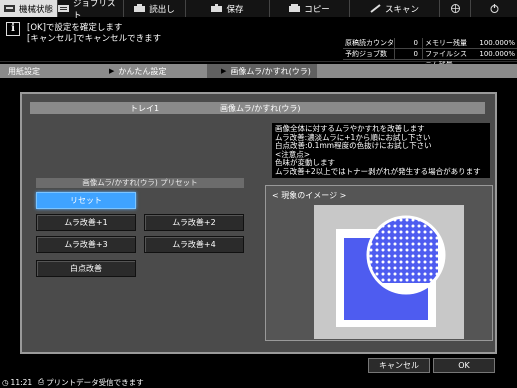 This screenshot has width=517, height=388. I want to click on clock-time: 11:21, so click(21, 382).